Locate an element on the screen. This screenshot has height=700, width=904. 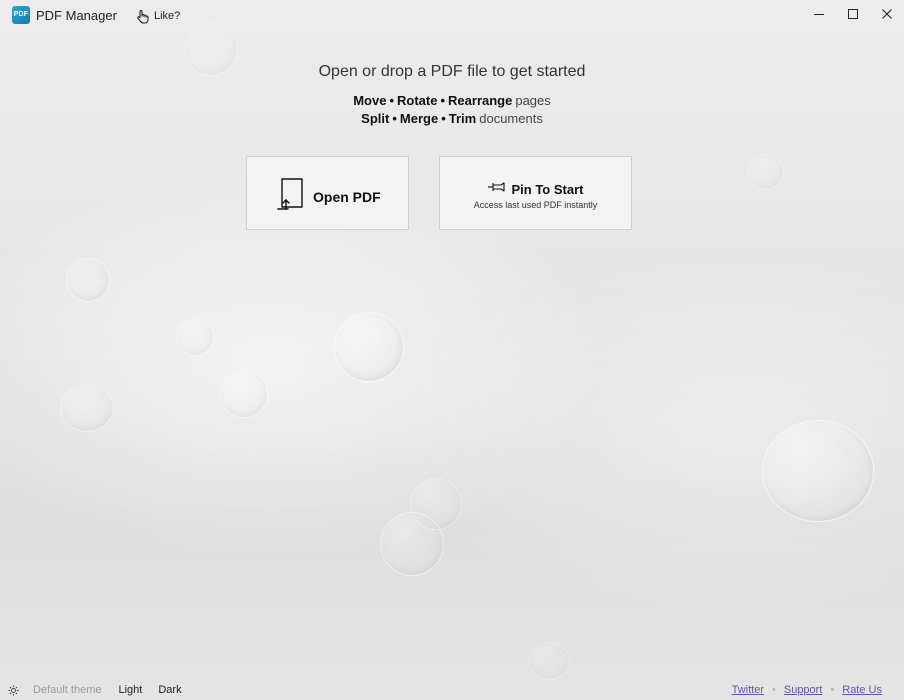
support-link: Support is located at coordinates (803, 690).